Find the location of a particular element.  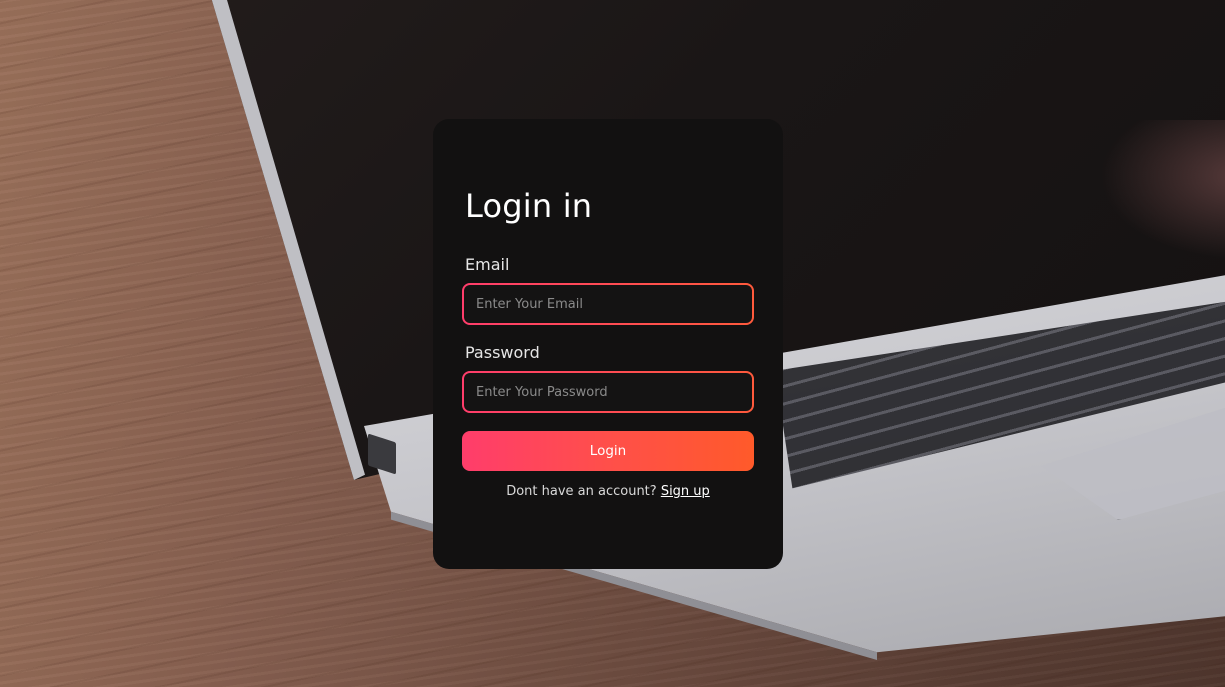

signup-prompt: Dont have an account? is located at coordinates (583, 491).